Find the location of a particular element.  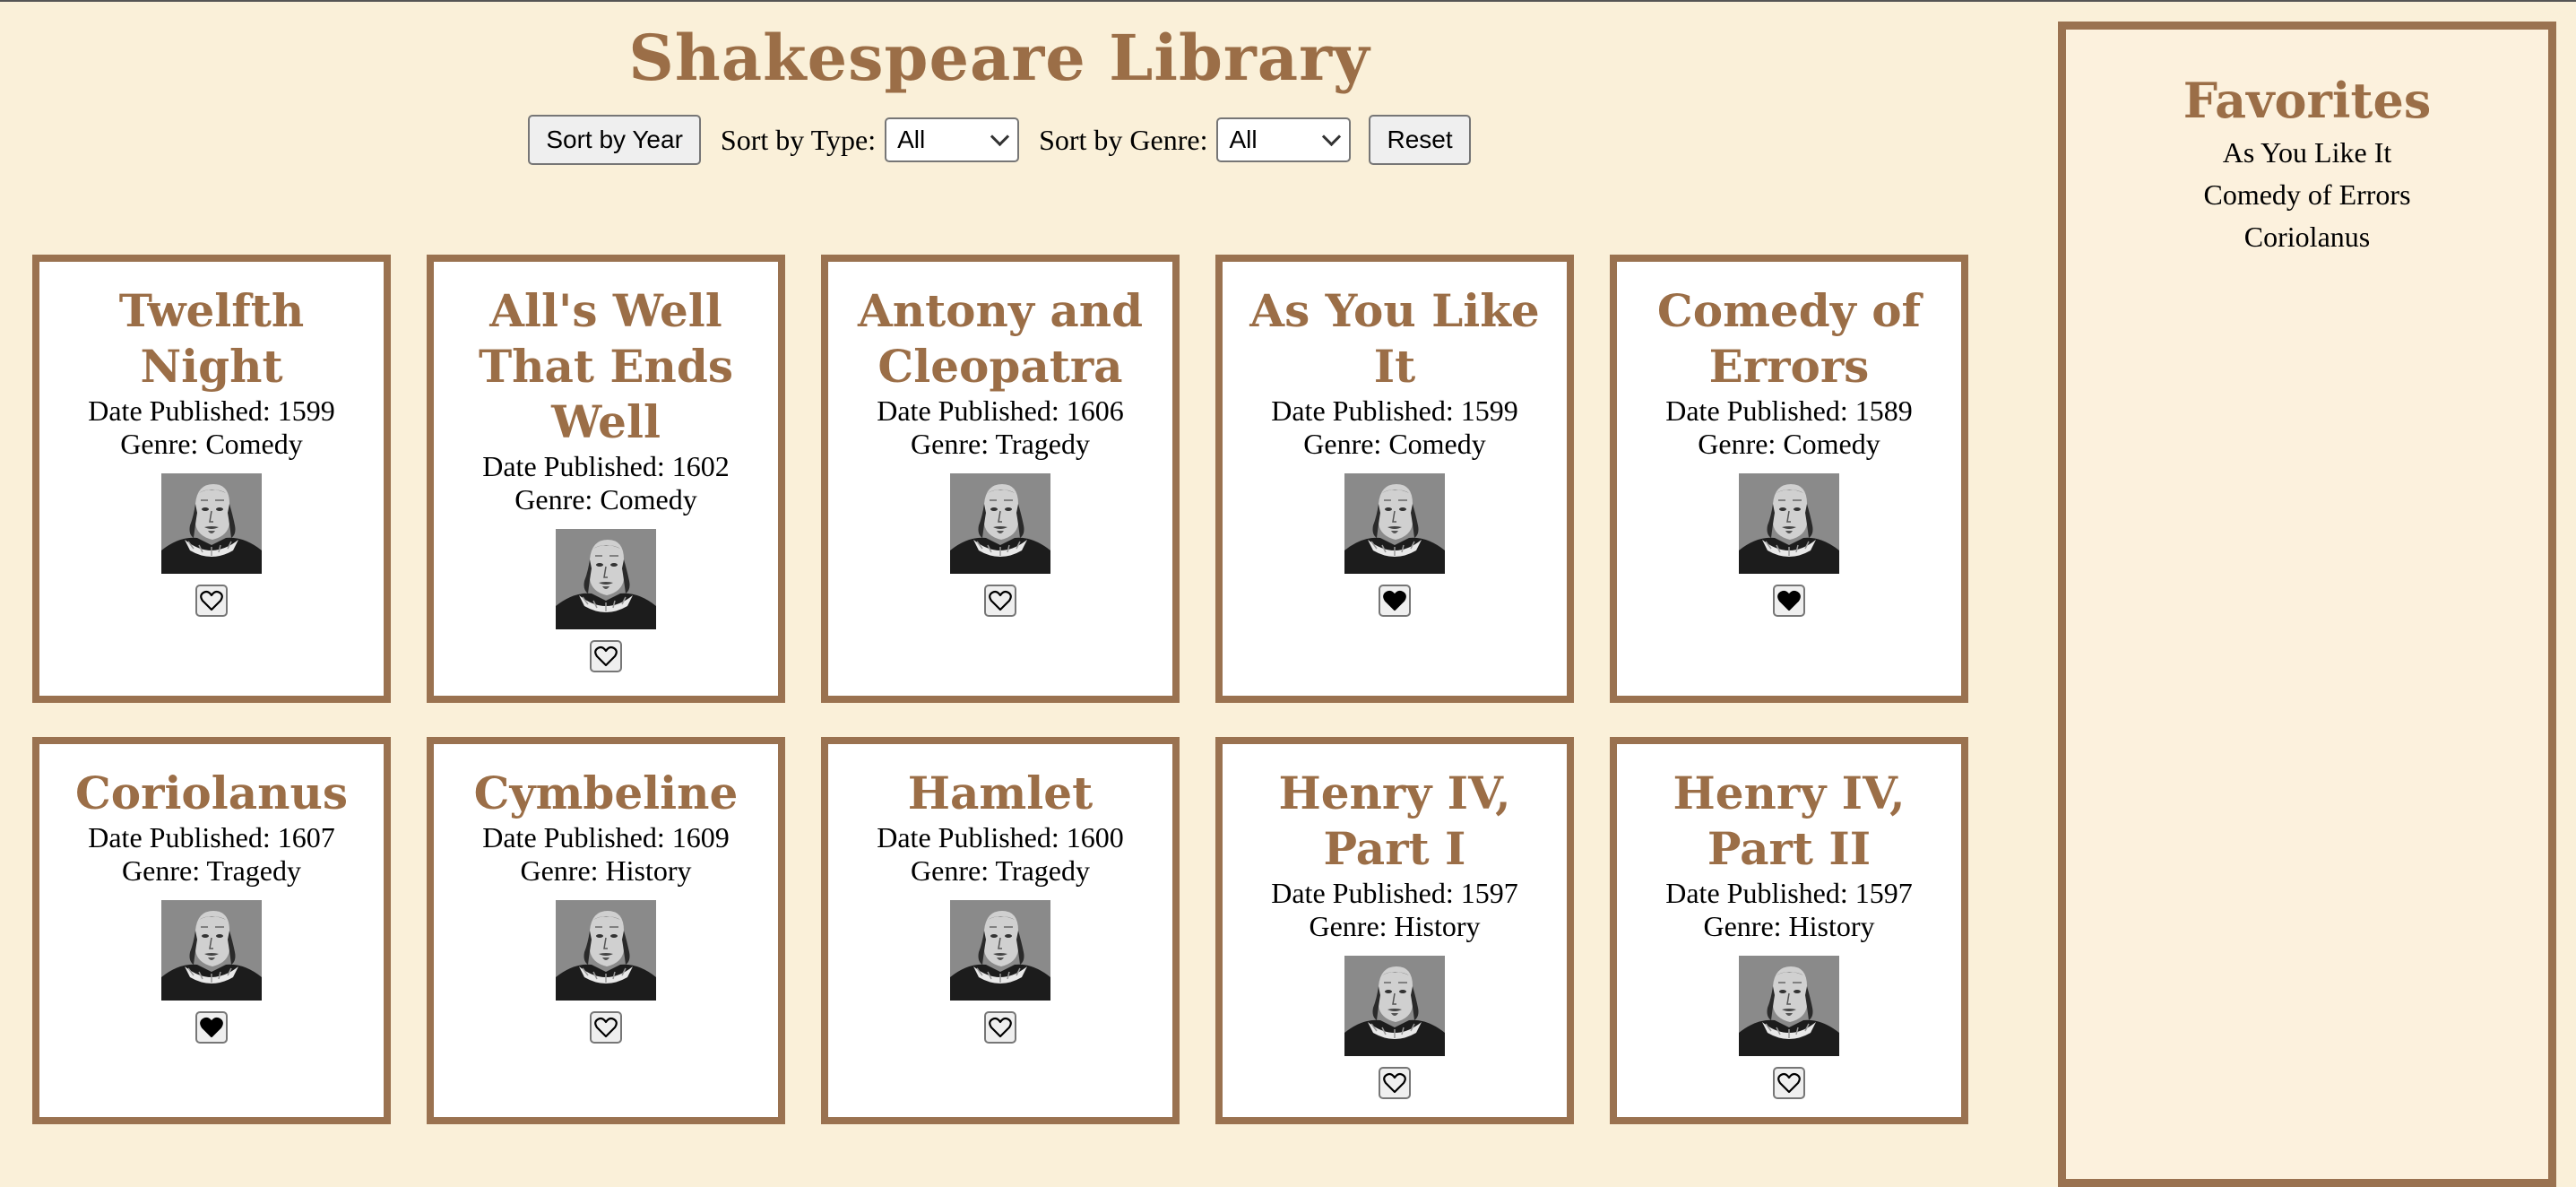

genre-filter-value: All is located at coordinates (1243, 139).